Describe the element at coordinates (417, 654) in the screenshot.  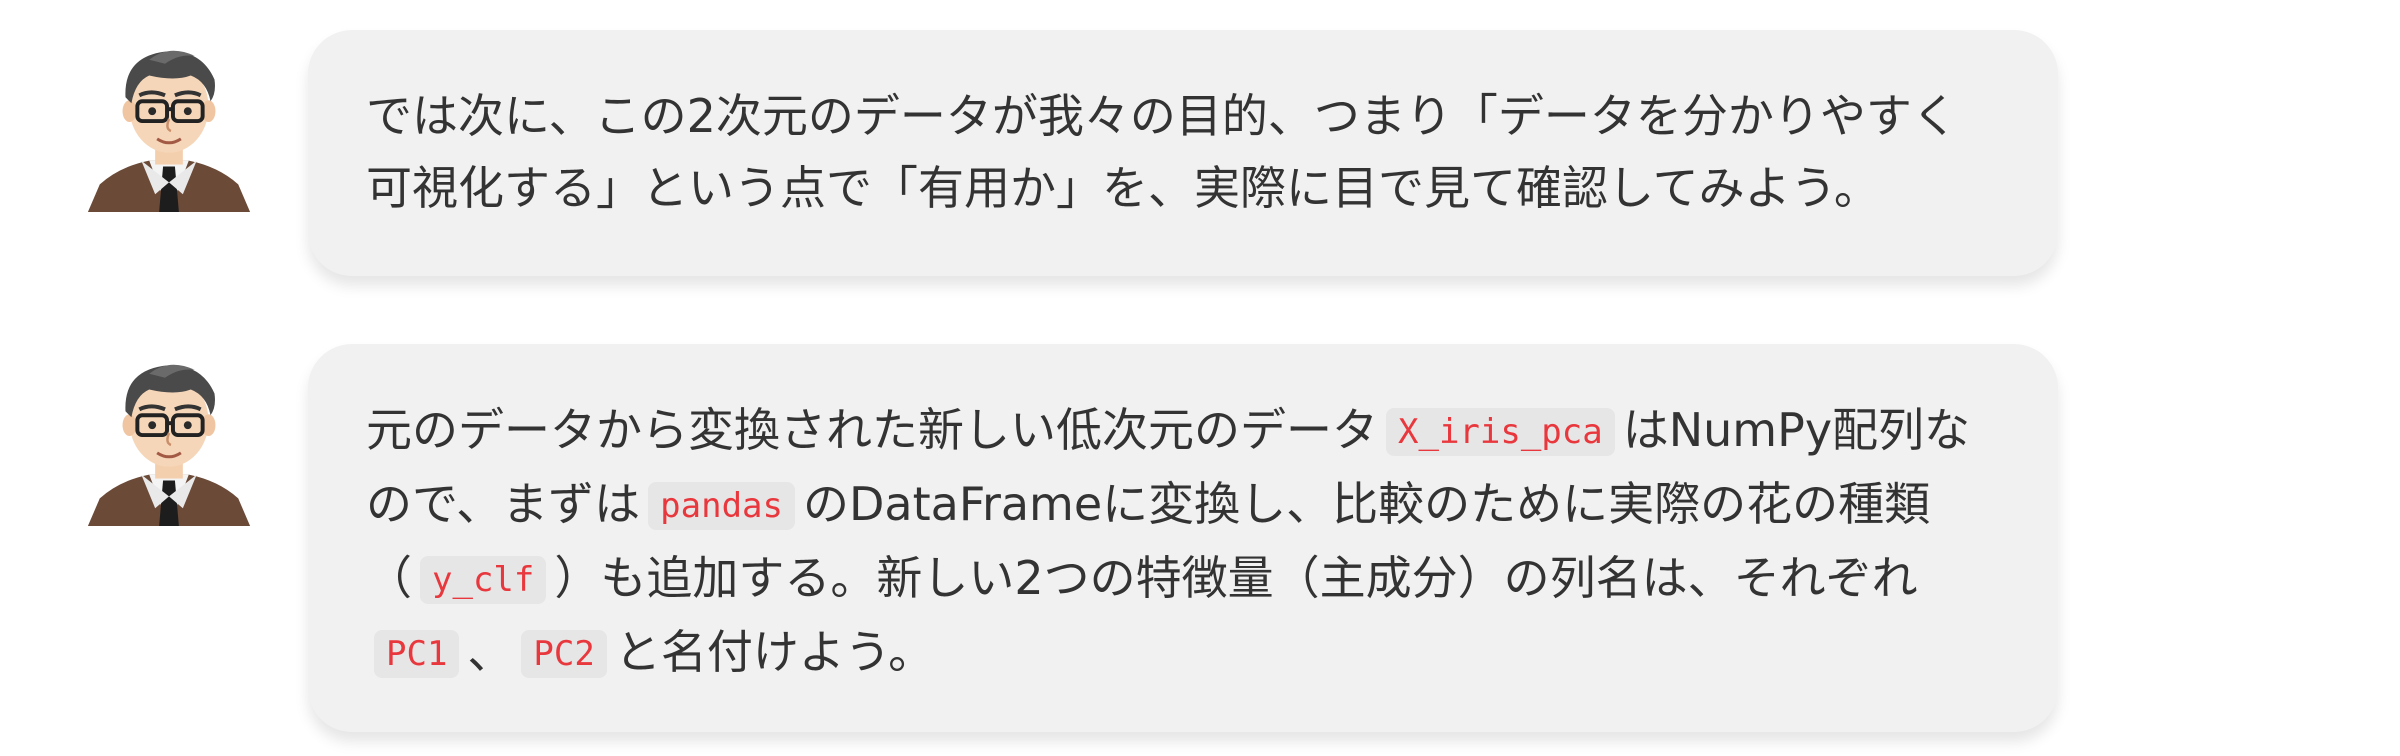
I see `inline-code: PC1` at that location.